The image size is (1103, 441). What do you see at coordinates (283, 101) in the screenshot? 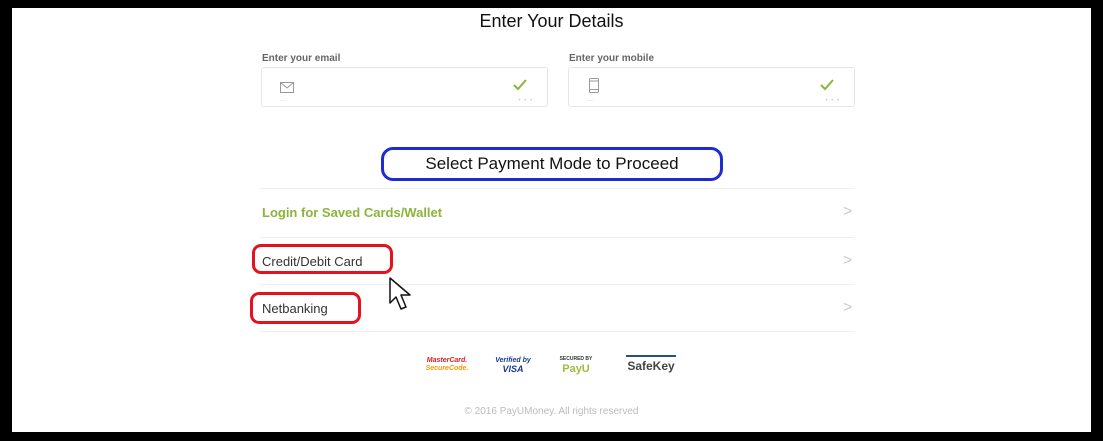
I see `email-underline: —` at bounding box center [283, 101].